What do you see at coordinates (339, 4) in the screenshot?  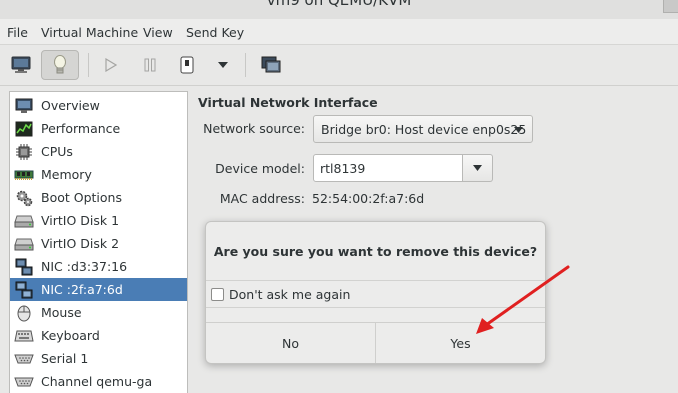 I see `window-title: vm9 on QEMU/KVM` at bounding box center [339, 4].